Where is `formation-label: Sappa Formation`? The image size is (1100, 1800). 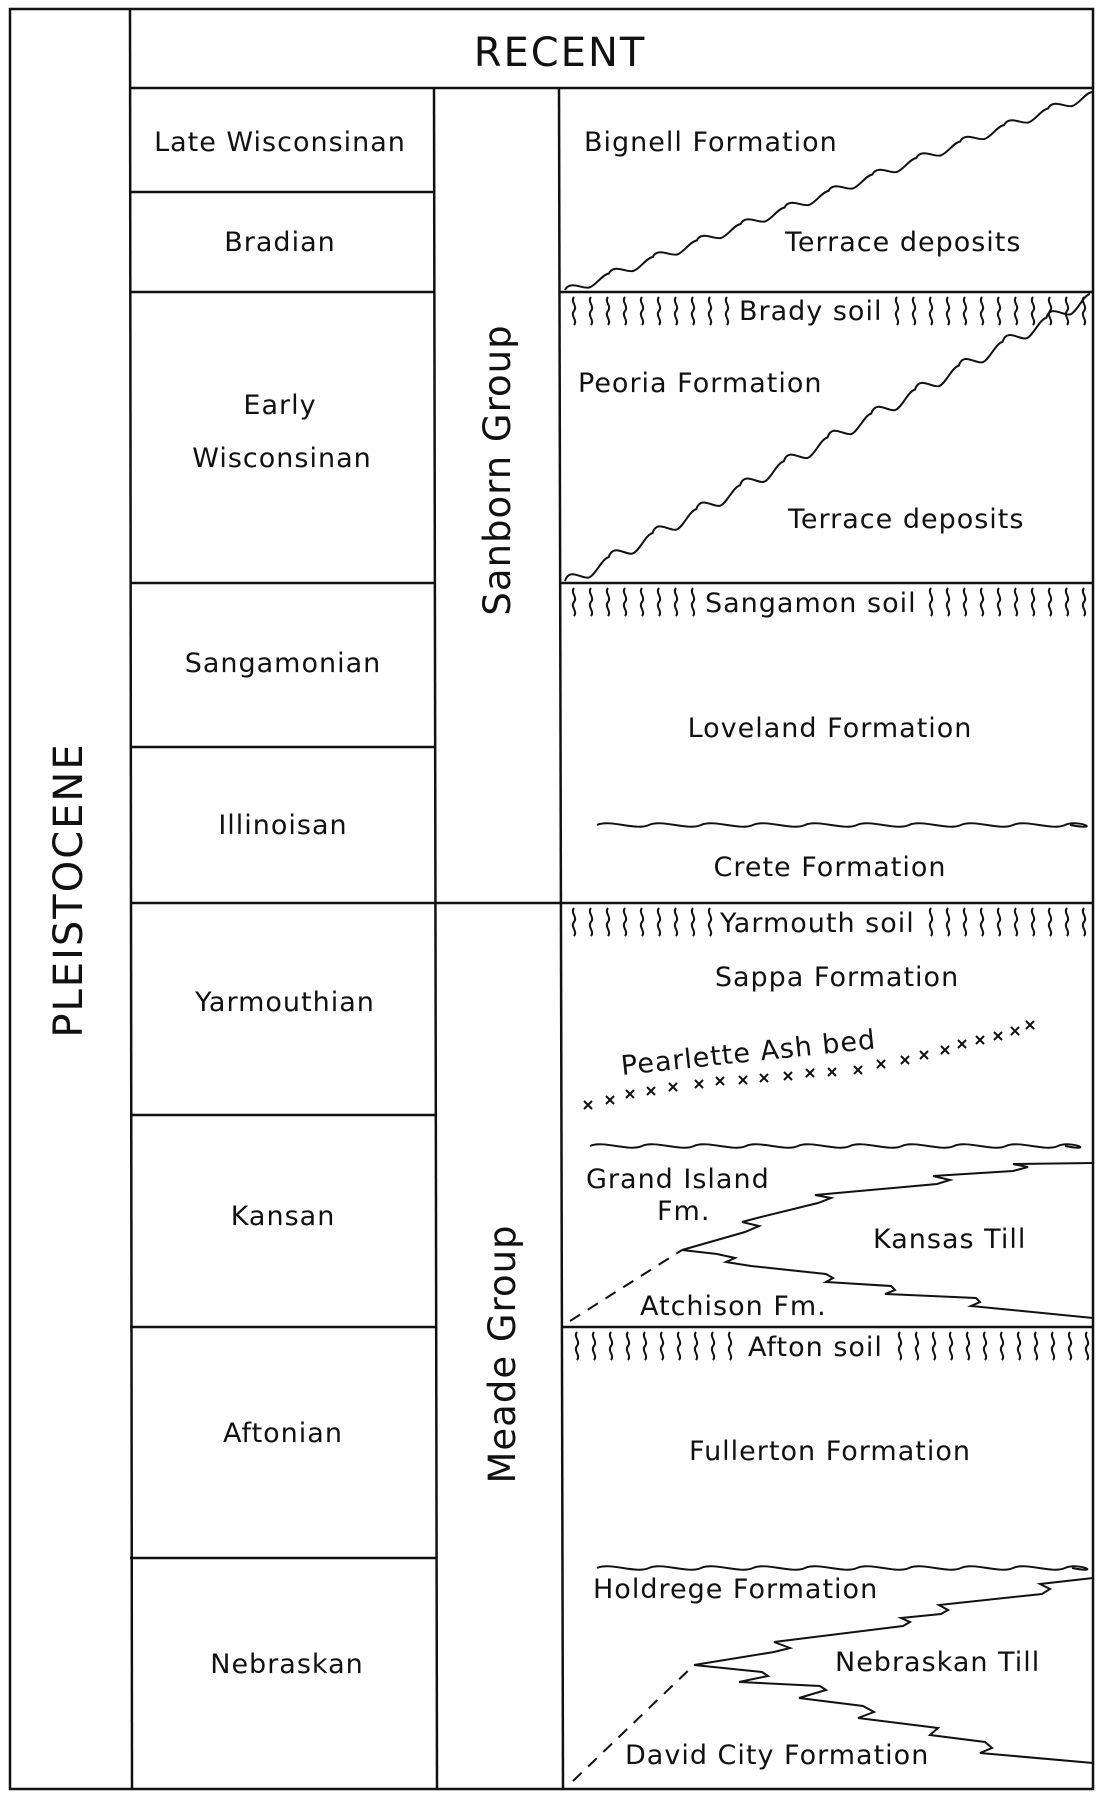
formation-label: Sappa Formation is located at coordinates (837, 977).